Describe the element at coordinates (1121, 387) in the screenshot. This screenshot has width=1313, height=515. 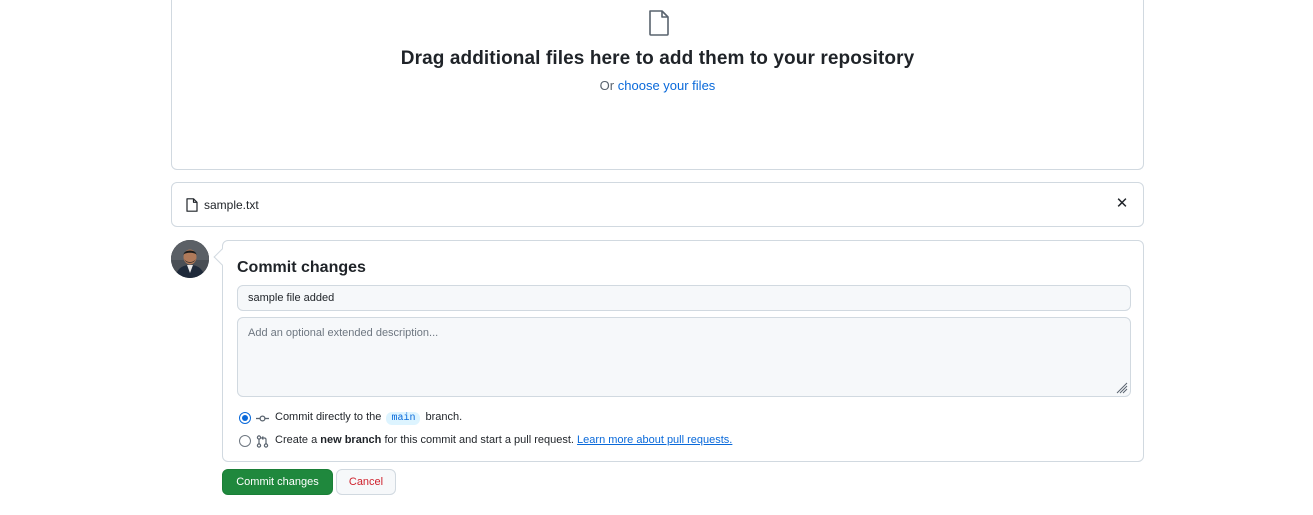
I see `resize-grip-icon` at that location.